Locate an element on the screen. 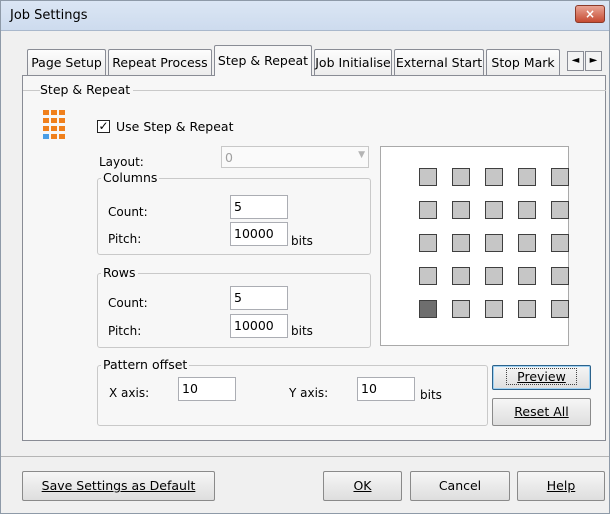  tab-scroll-right-button: ► is located at coordinates (593, 61).